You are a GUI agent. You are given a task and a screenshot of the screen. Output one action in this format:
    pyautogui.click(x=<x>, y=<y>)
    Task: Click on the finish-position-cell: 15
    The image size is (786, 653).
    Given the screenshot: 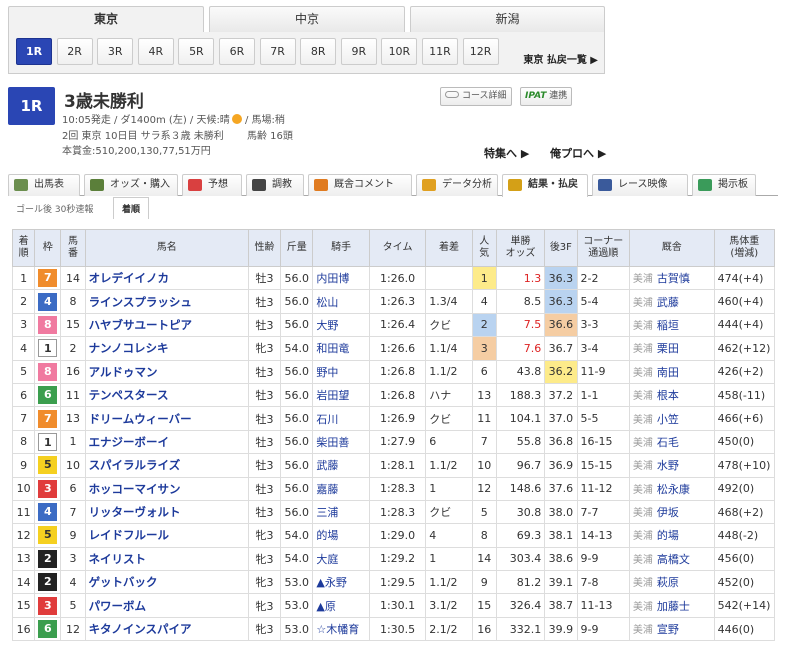 What is the action you would take?
    pyautogui.click(x=23, y=605)
    